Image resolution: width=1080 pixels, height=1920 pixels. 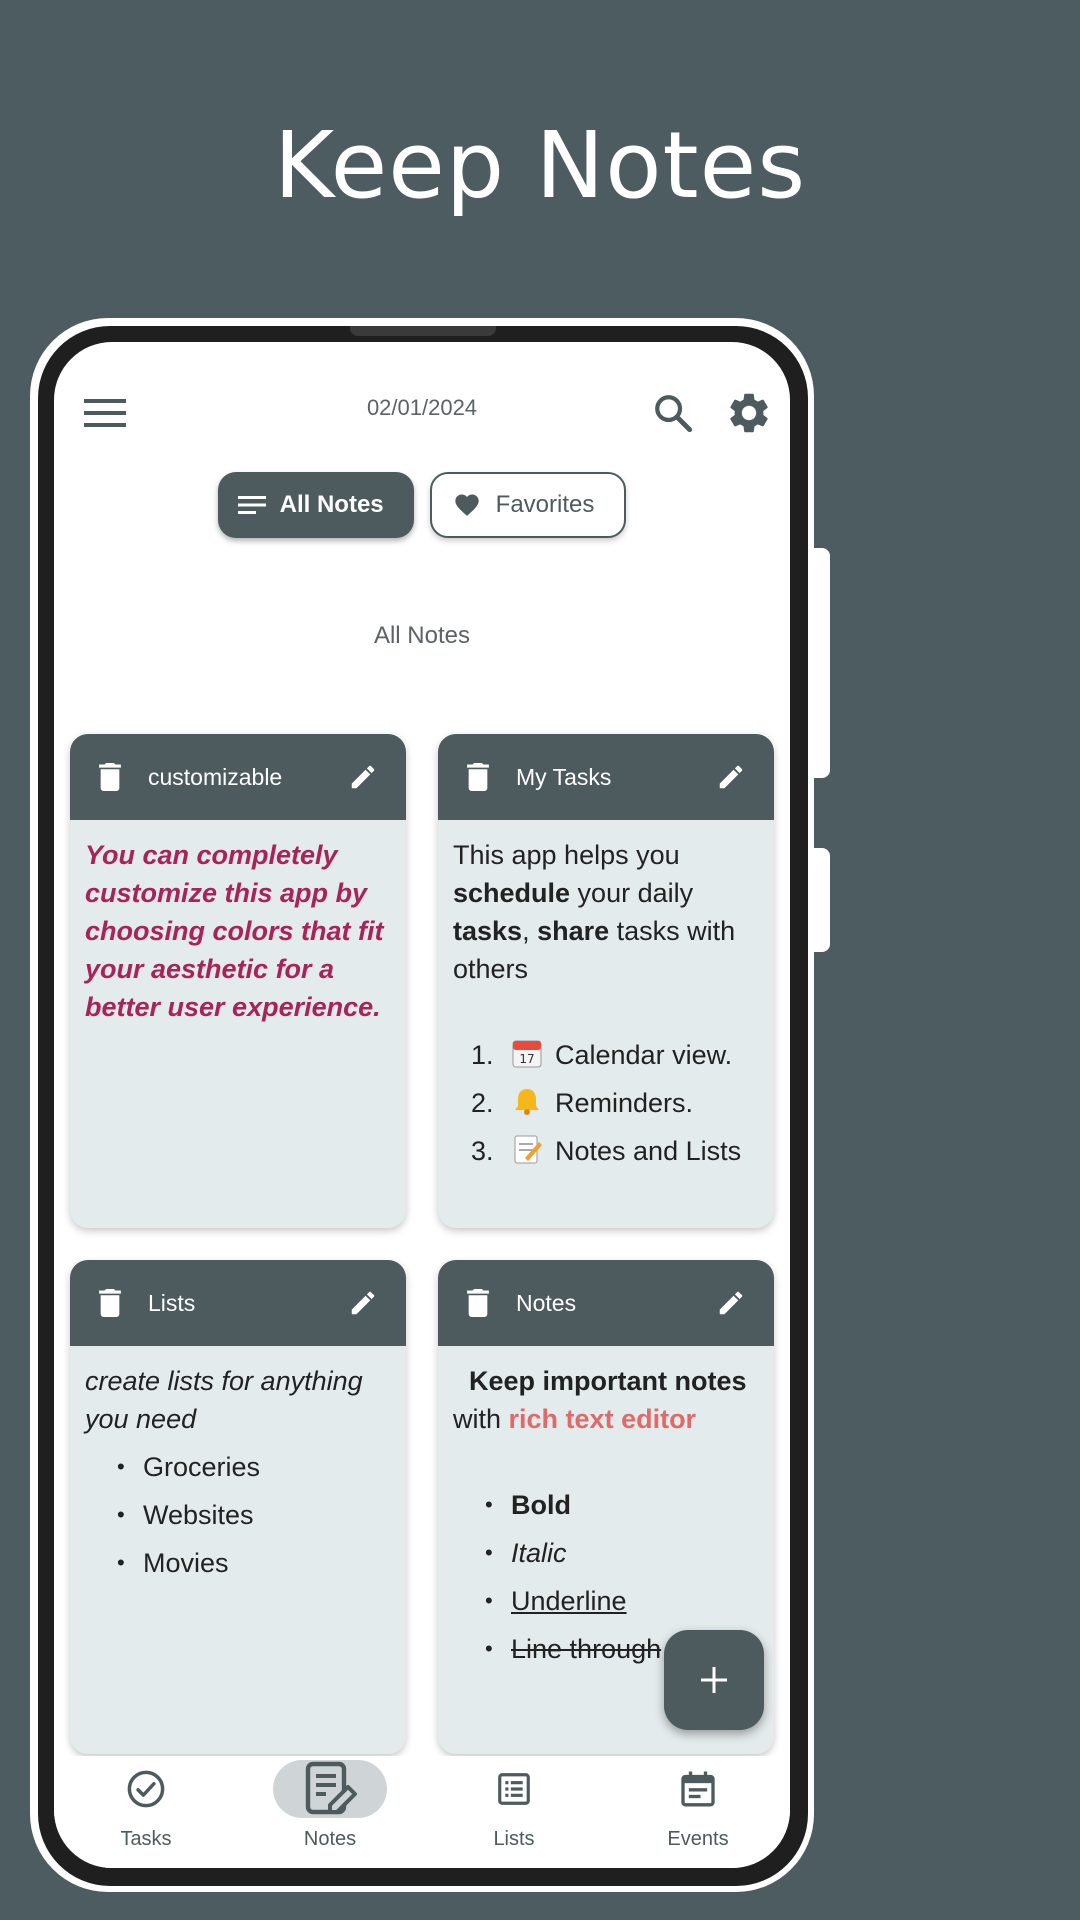 I want to click on list-item: • Italic, so click(x=526, y=1553).